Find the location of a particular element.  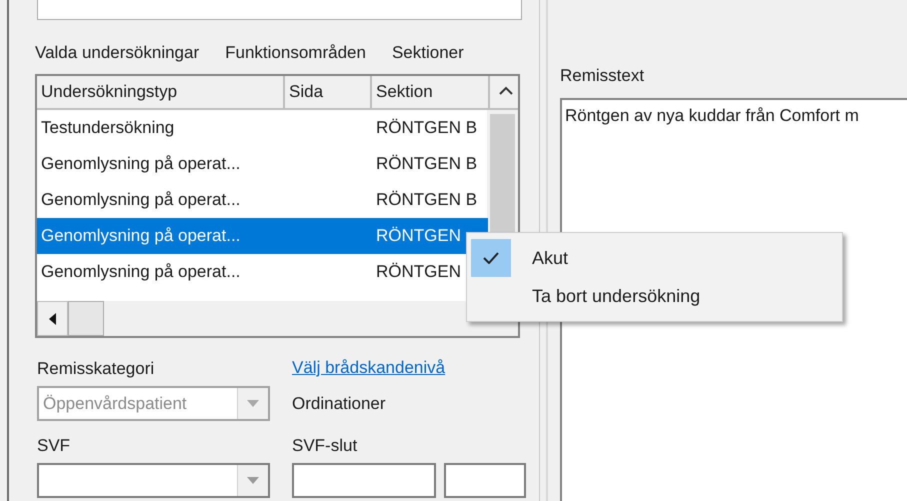

field-label: SVF is located at coordinates (54, 446).